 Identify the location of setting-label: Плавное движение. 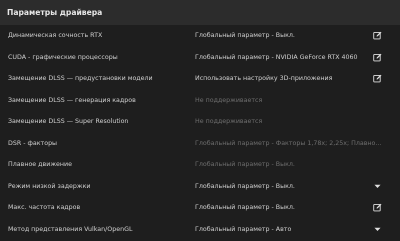
(40, 165).